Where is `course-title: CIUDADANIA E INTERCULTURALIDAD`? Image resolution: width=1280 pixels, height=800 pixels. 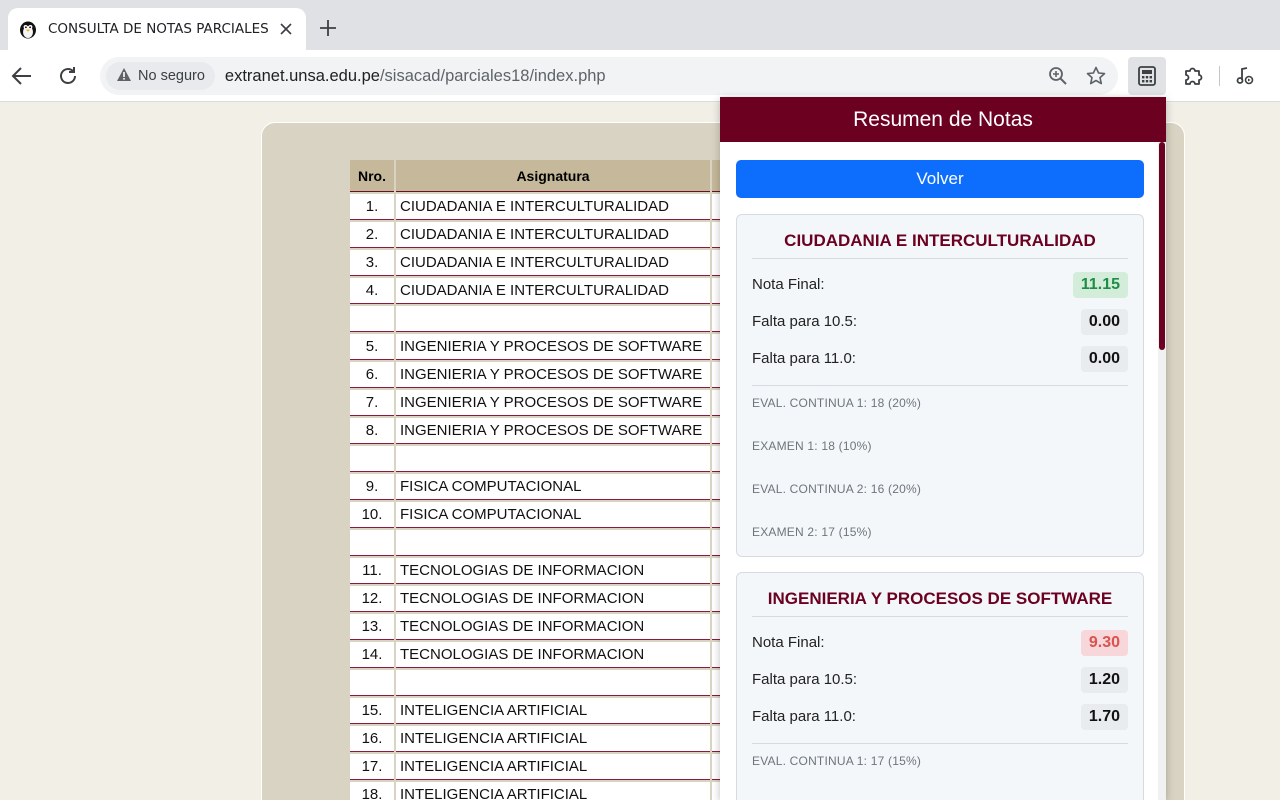
course-title: CIUDADANIA E INTERCULTURALIDAD is located at coordinates (940, 237).